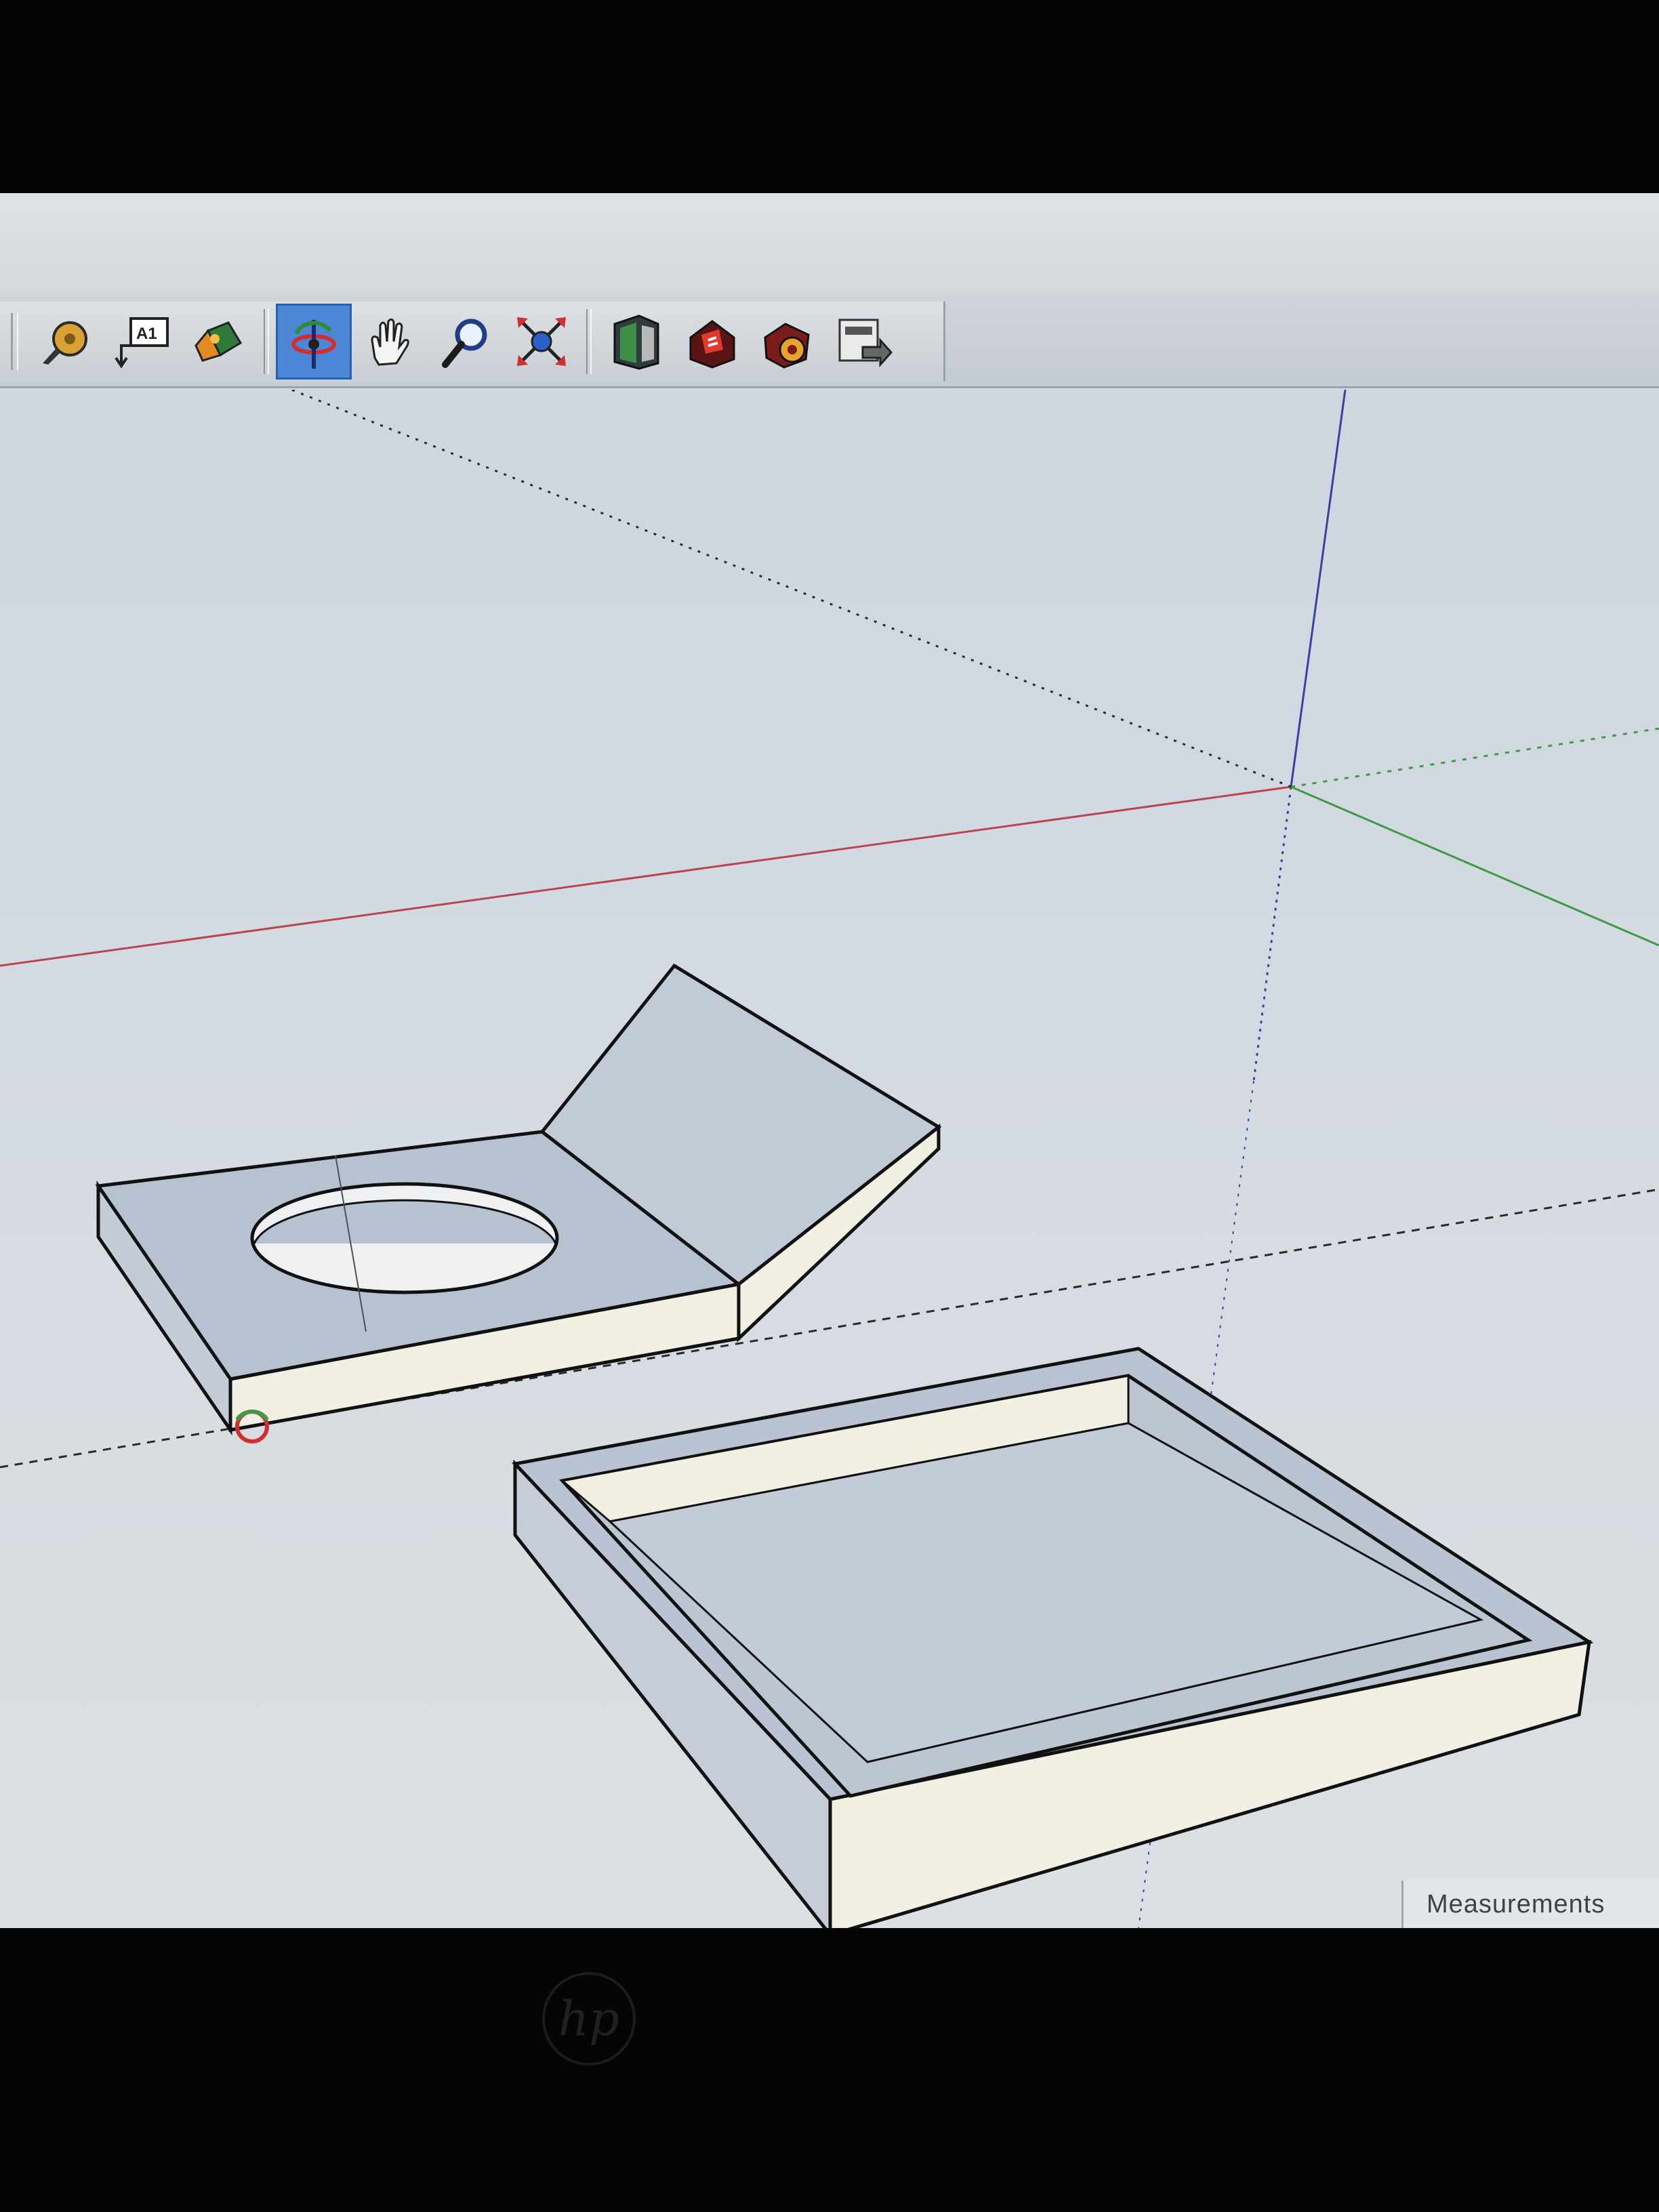 The width and height of the screenshot is (1659, 2212). What do you see at coordinates (1474, 866) in the screenshot?
I see `green-axis` at bounding box center [1474, 866].